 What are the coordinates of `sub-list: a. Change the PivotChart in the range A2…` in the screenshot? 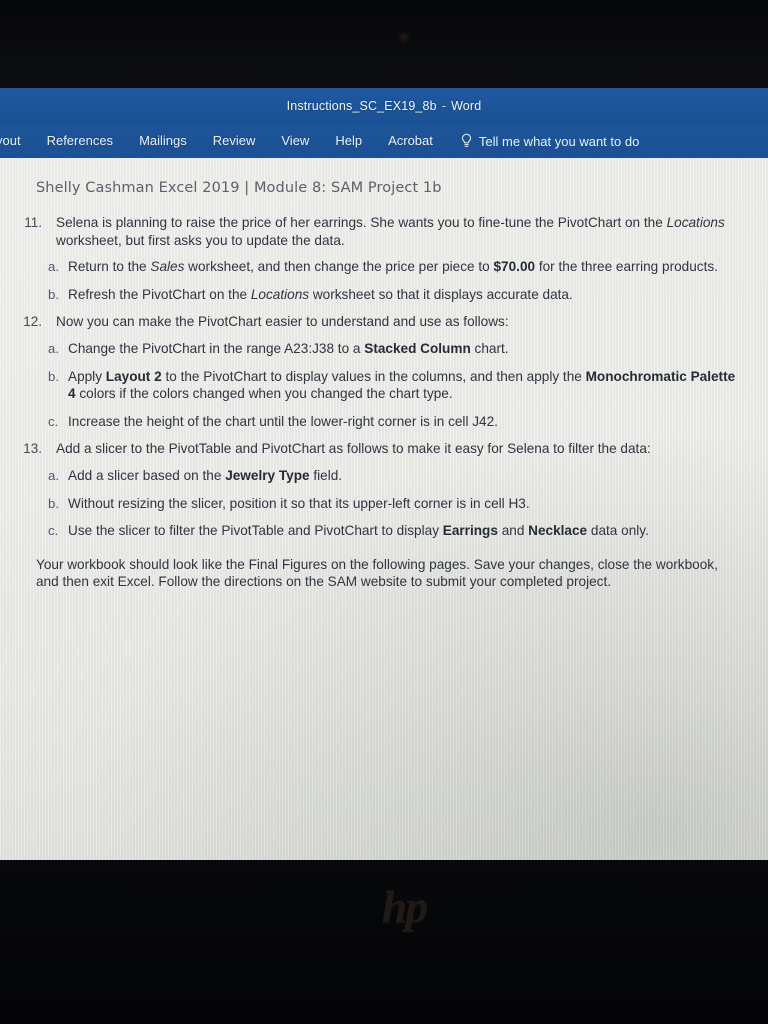 It's located at (384, 385).